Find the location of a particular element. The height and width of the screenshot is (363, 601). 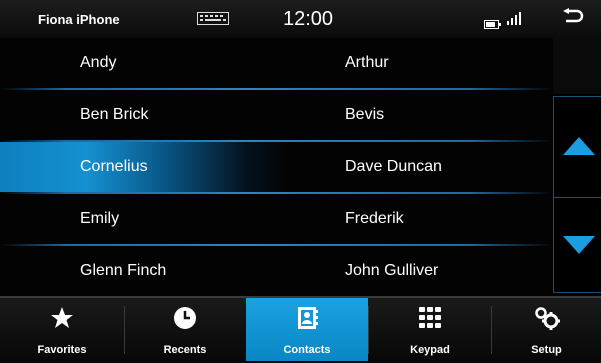

battery-icon is located at coordinates (492, 22).